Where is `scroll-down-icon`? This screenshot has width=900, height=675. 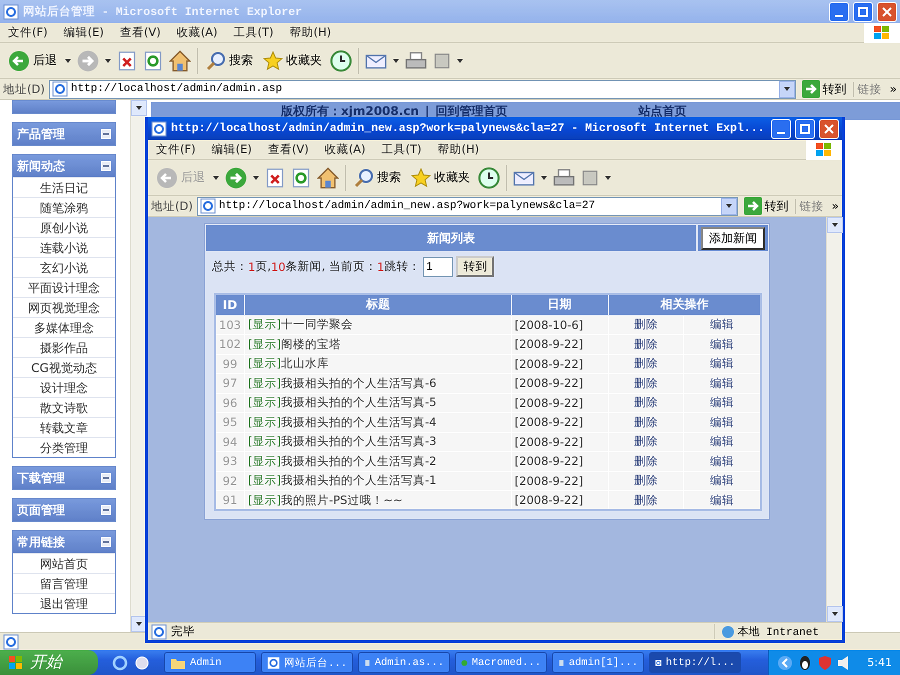
scroll-down-icon is located at coordinates (835, 614).